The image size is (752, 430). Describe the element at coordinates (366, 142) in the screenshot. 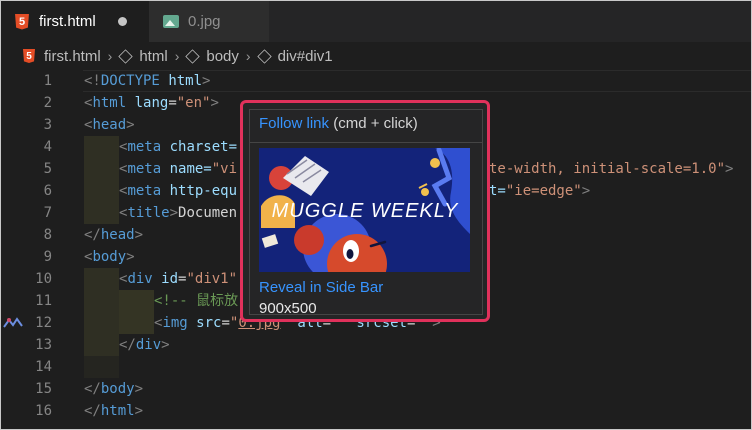

I see `divider` at that location.